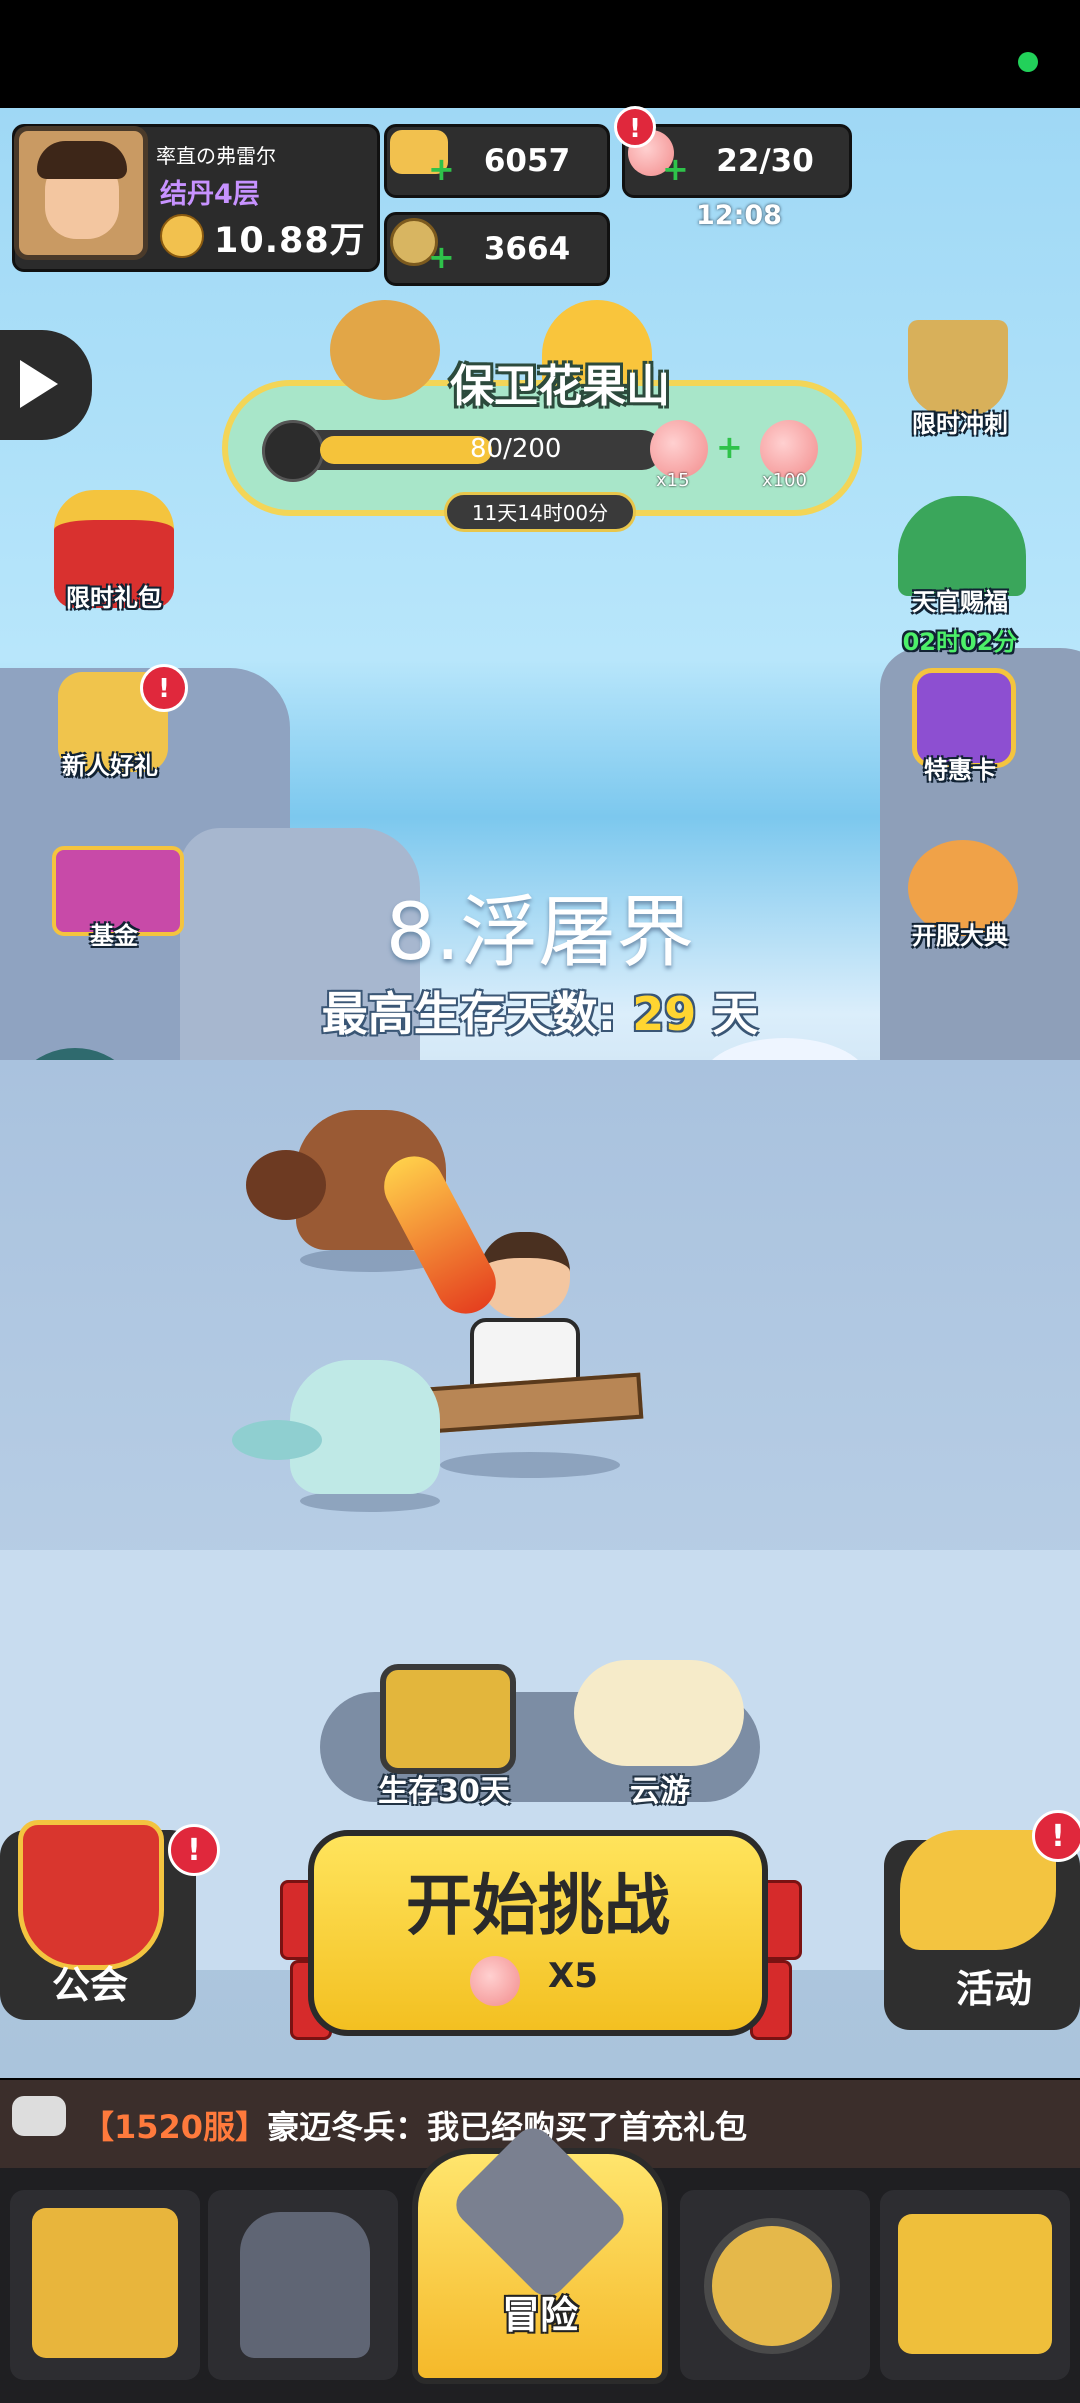 The width and height of the screenshot is (1080, 2403). Describe the element at coordinates (560, 386) in the screenshot. I see `event-title: 保卫花果山` at that location.